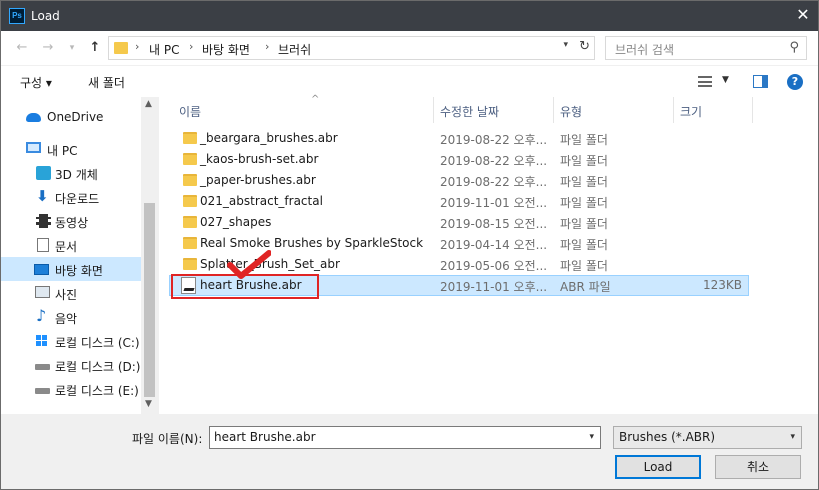  I want to click on scroll-down-icon: ▼, so click(148, 404).